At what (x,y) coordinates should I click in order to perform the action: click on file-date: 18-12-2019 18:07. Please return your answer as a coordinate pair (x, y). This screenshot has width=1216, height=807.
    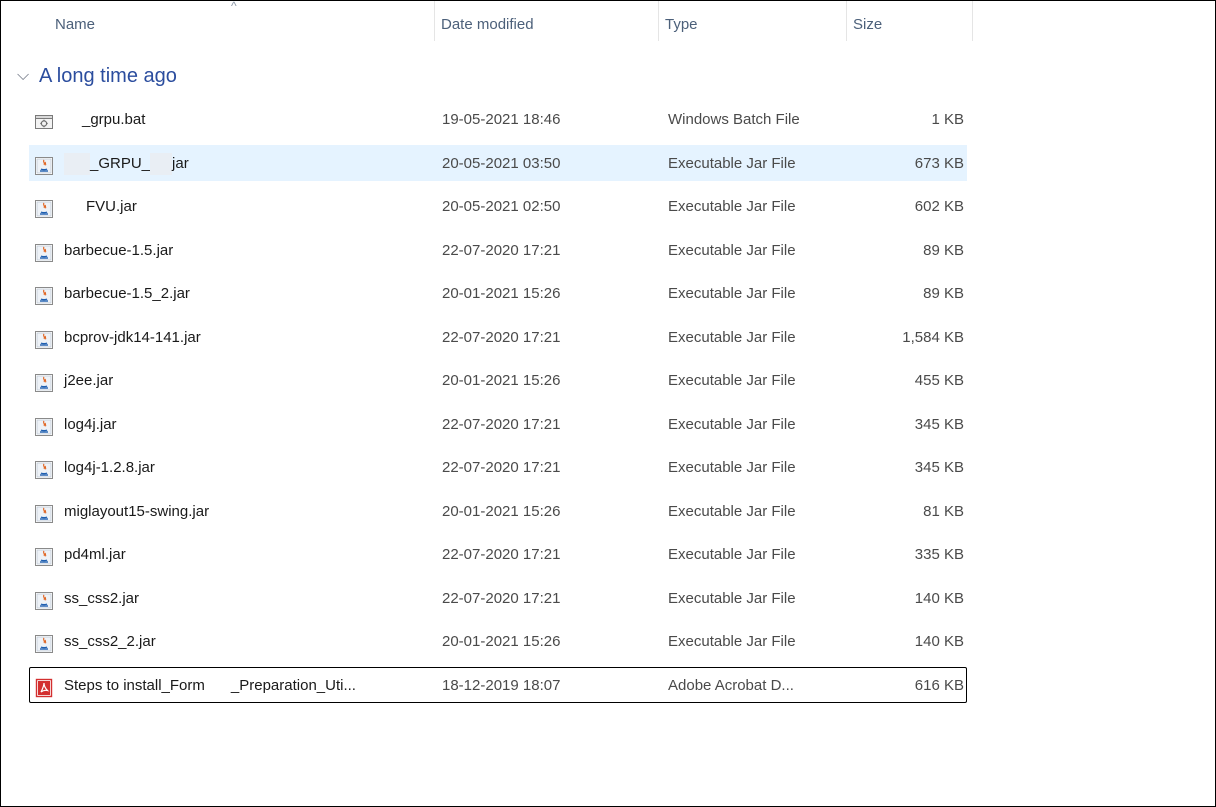
    Looking at the image, I should click on (501, 685).